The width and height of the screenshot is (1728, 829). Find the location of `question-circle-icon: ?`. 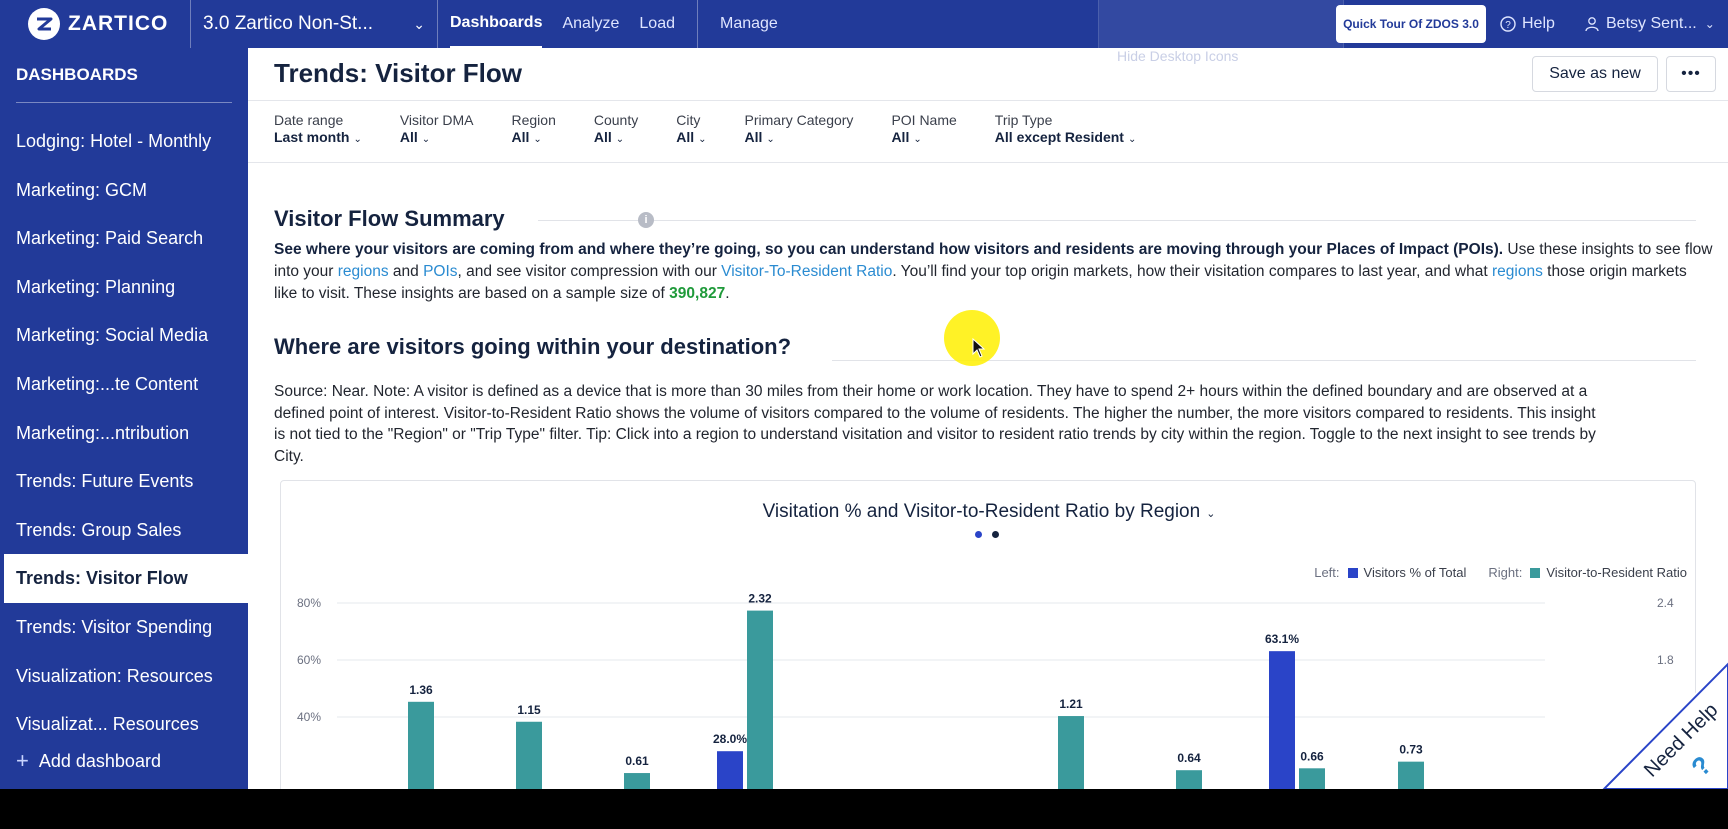

question-circle-icon: ? is located at coordinates (1508, 24).